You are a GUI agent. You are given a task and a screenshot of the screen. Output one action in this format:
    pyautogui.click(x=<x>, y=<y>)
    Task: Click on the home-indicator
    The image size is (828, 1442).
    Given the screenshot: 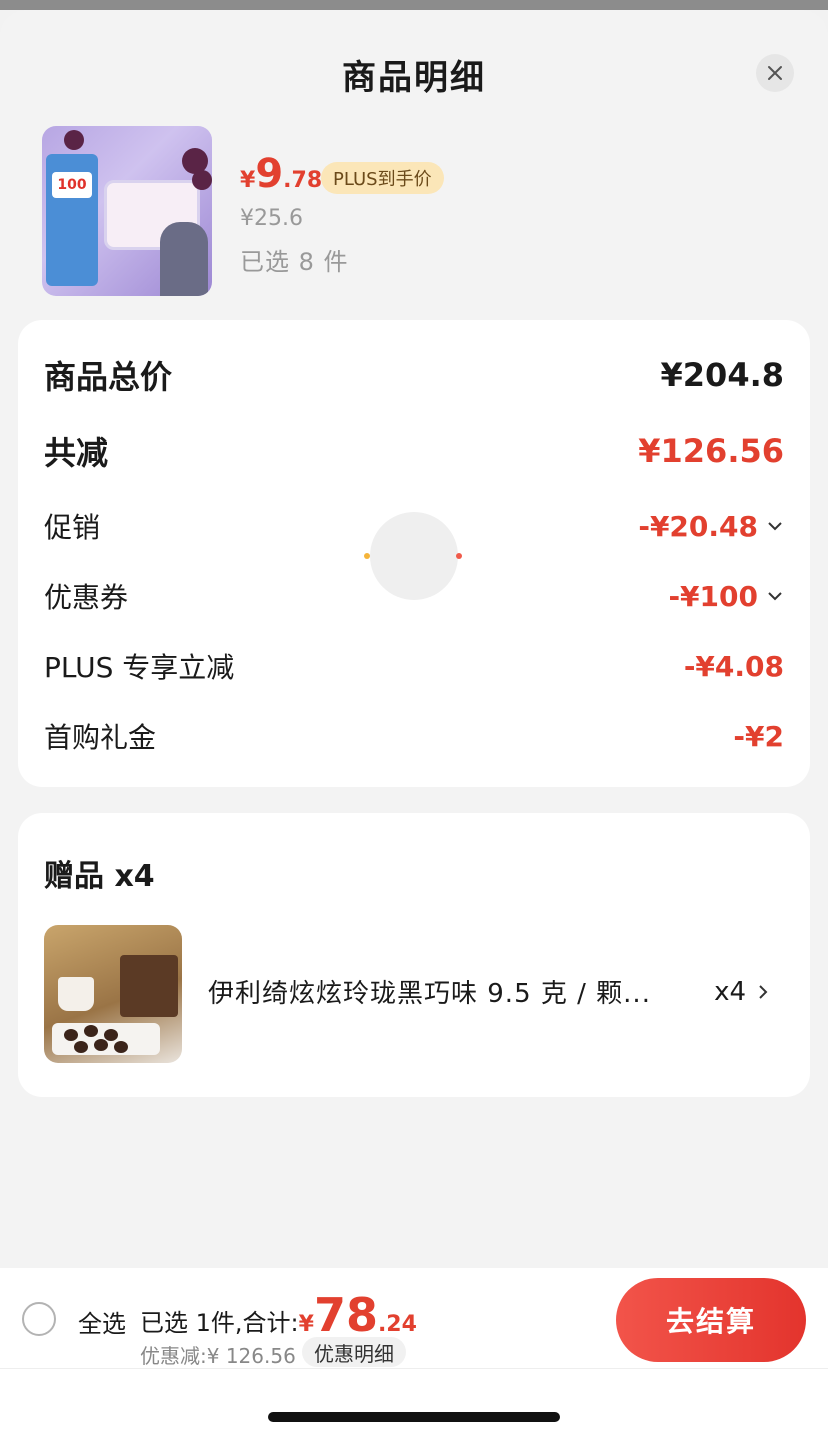 What is the action you would take?
    pyautogui.click(x=414, y=1417)
    